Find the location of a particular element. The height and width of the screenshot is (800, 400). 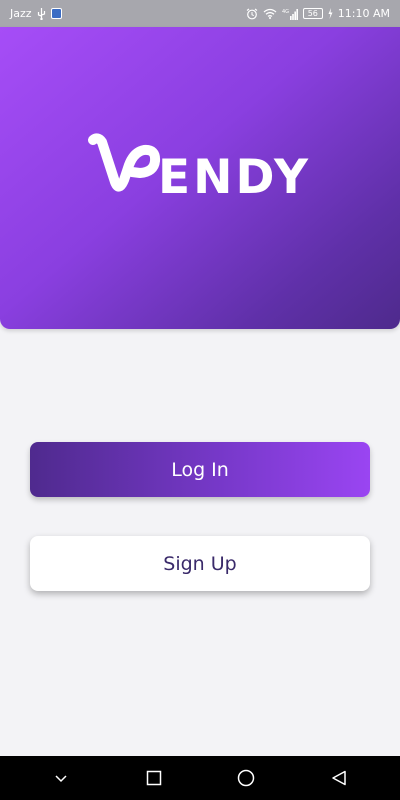

navigation-bar is located at coordinates (200, 778).